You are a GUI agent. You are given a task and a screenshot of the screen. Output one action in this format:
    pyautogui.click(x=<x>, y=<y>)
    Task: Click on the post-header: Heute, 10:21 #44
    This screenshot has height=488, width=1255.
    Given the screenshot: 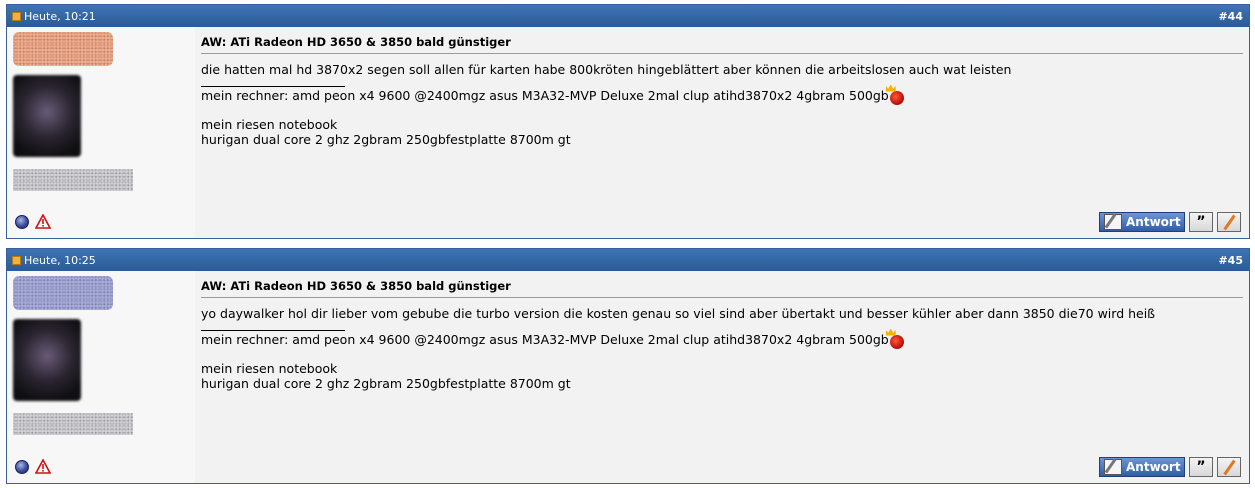 What is the action you would take?
    pyautogui.click(x=628, y=16)
    